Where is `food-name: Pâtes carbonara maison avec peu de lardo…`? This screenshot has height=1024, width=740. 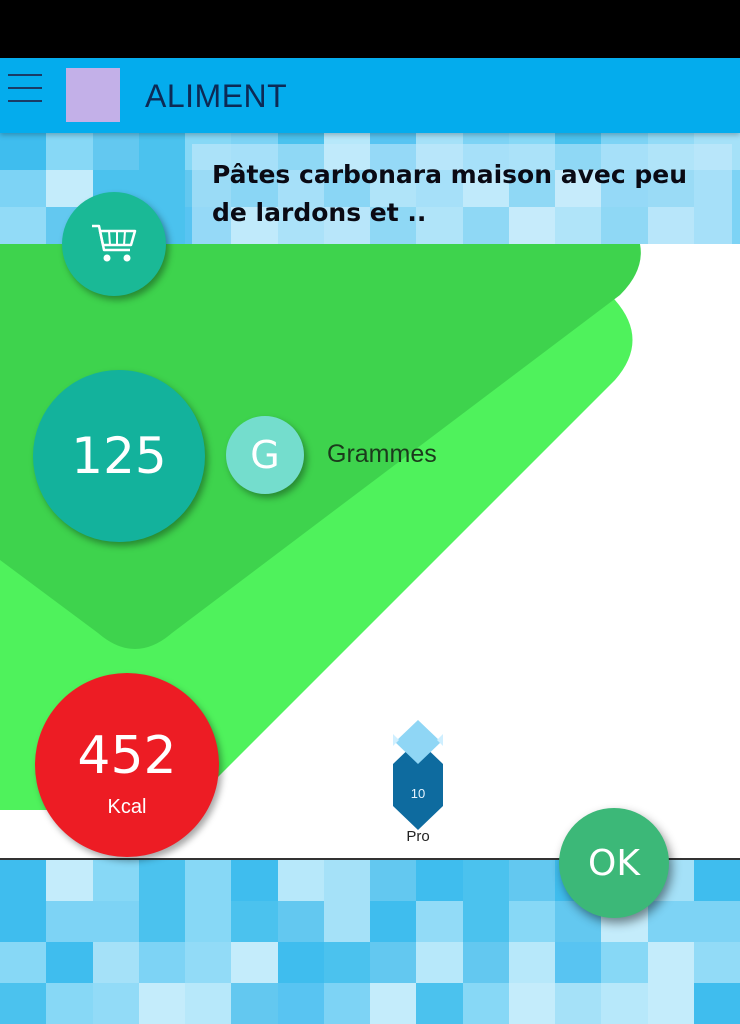
food-name: Pâtes carbonara maison avec peu de lardo… is located at coordinates (462, 194).